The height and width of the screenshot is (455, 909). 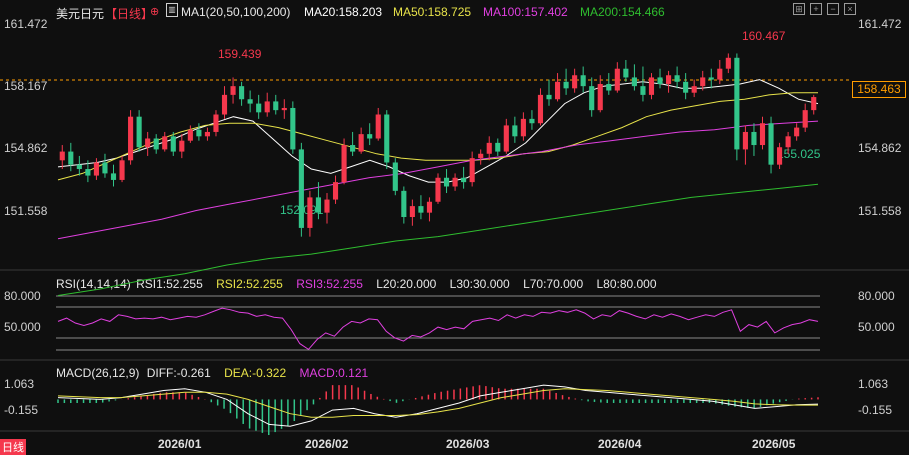 What do you see at coordinates (437, 403) in the screenshot?
I see `macd-dea-line` at bounding box center [437, 403].